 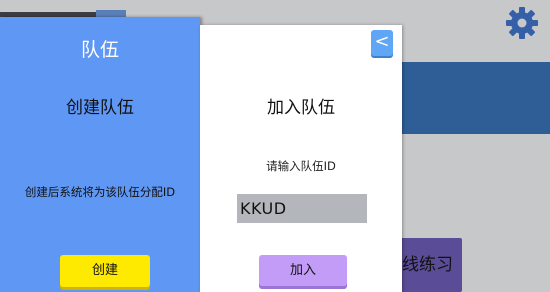 I want to click on practice-button-label: 线练习, so click(x=427, y=265).